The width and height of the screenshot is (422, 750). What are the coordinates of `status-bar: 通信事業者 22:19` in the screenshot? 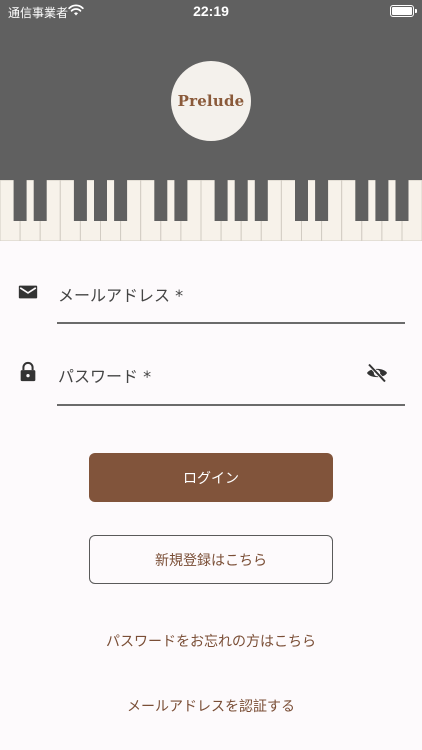 It's located at (211, 11).